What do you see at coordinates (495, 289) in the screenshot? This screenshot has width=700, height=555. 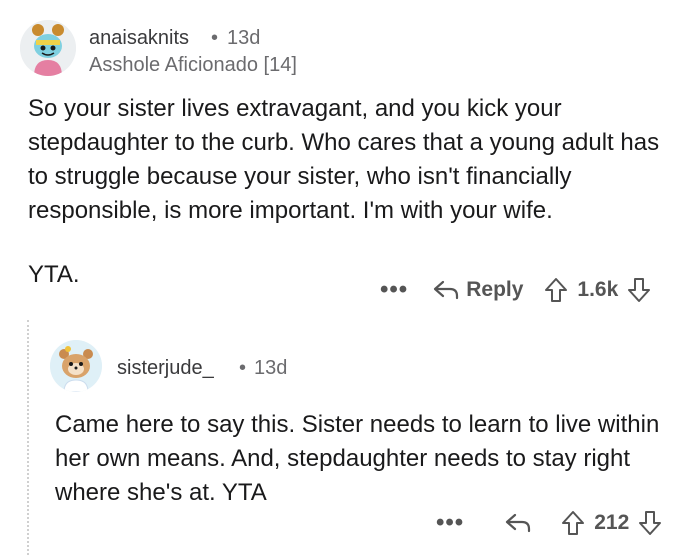 I see `reply-label: Reply` at bounding box center [495, 289].